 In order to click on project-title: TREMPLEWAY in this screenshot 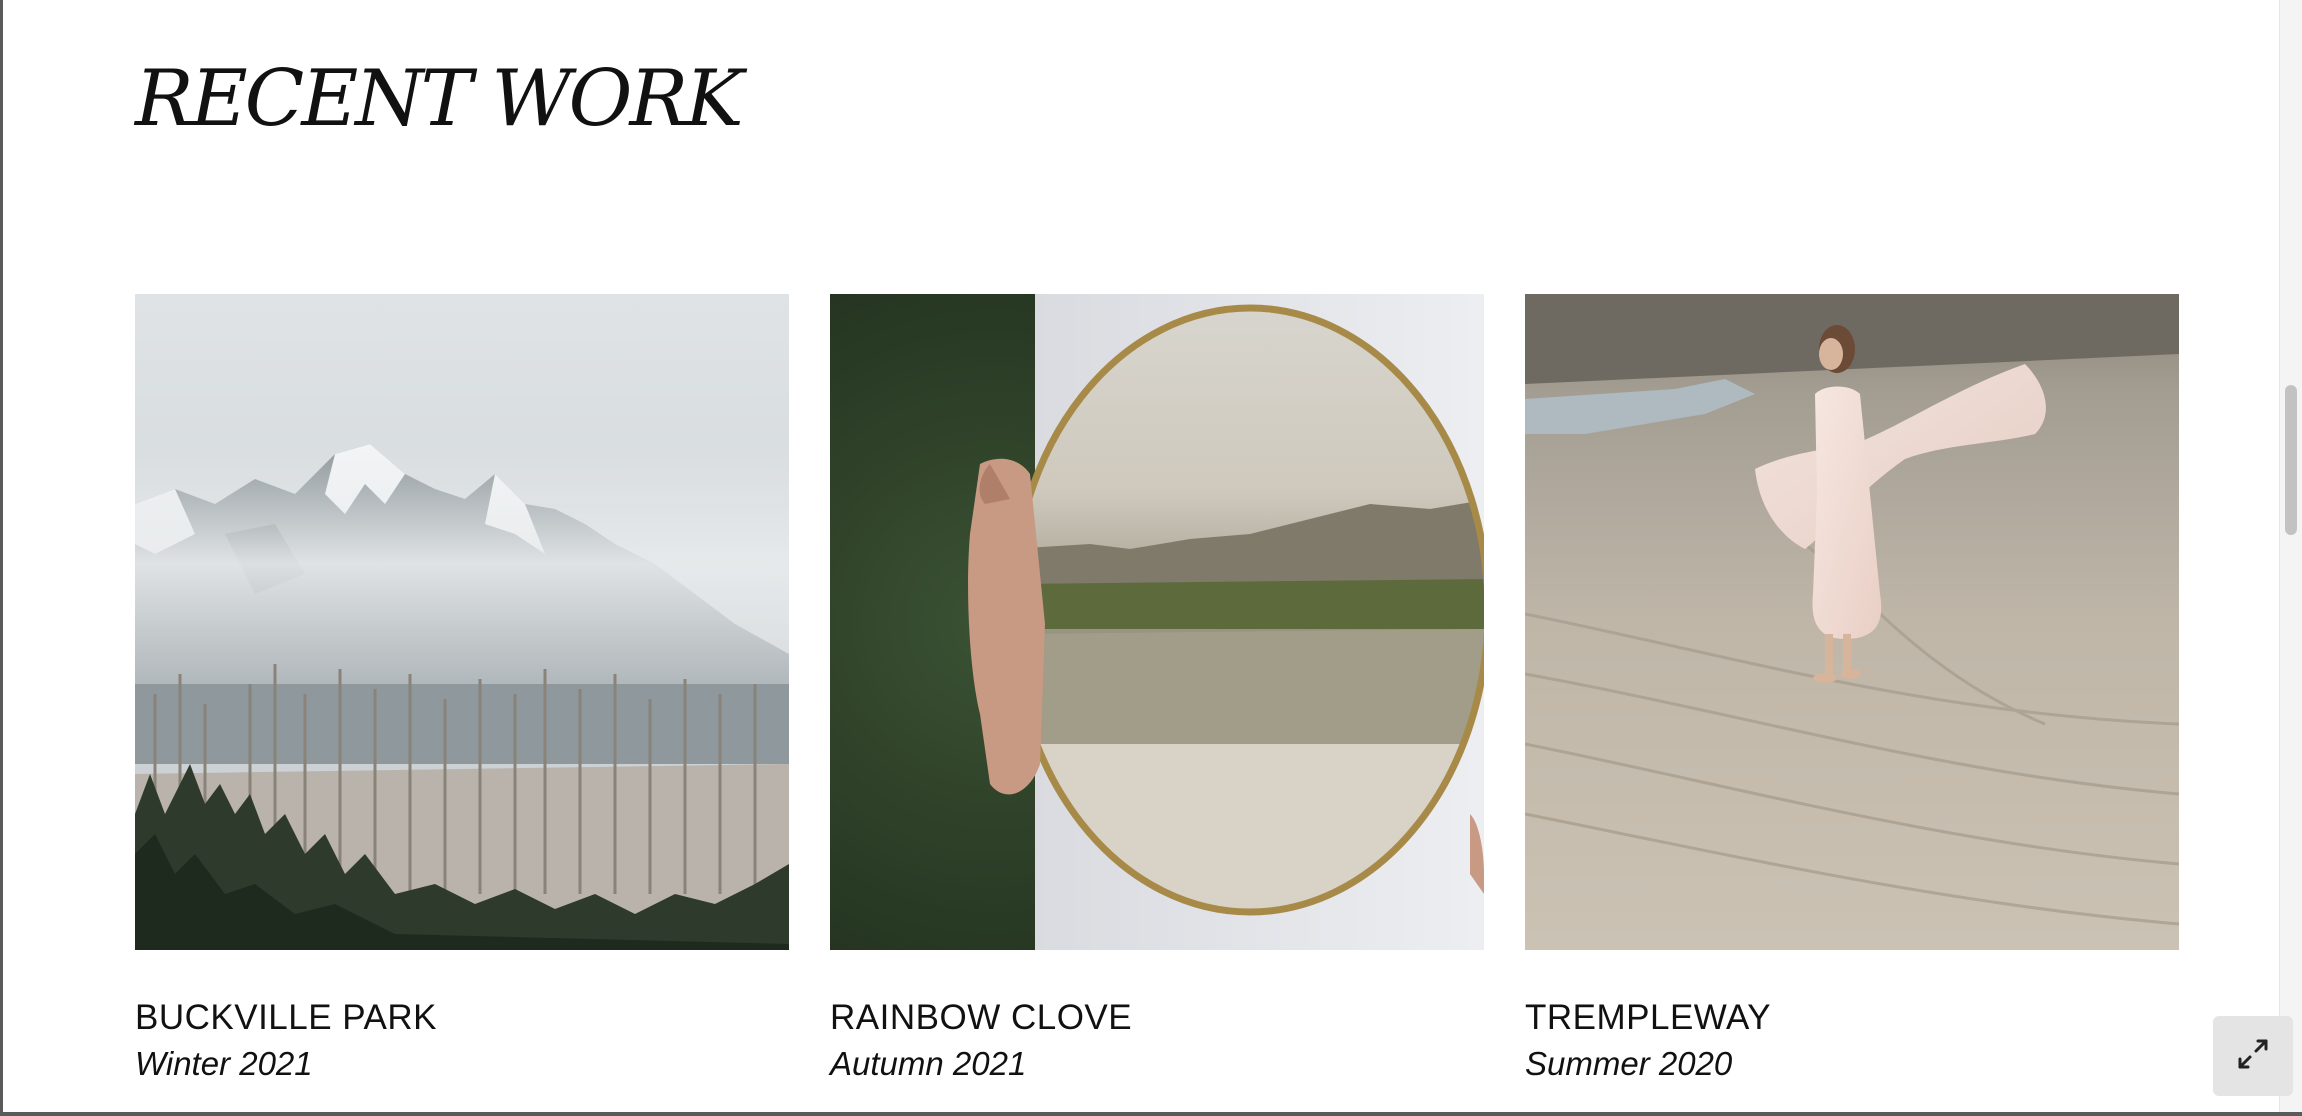, I will do `click(1852, 1018)`.